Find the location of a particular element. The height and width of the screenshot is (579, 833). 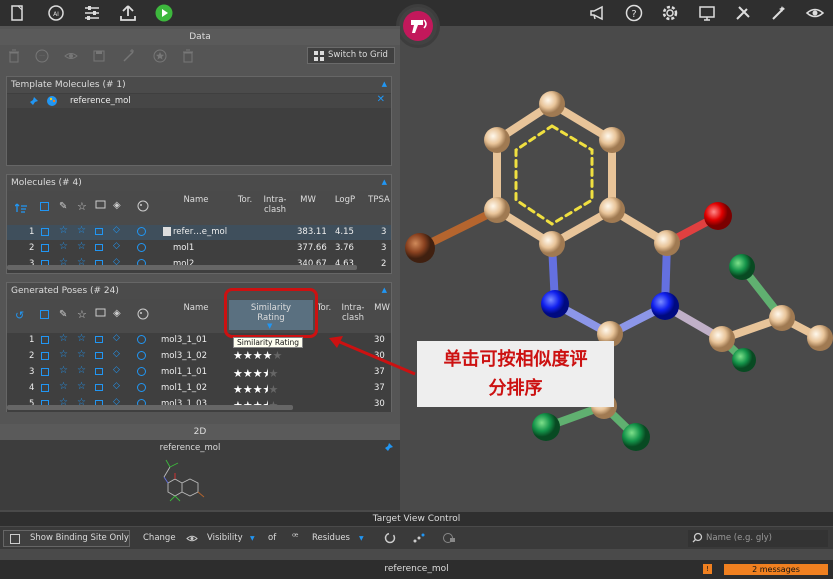

ai-icon: AI is located at coordinates (56, 13).